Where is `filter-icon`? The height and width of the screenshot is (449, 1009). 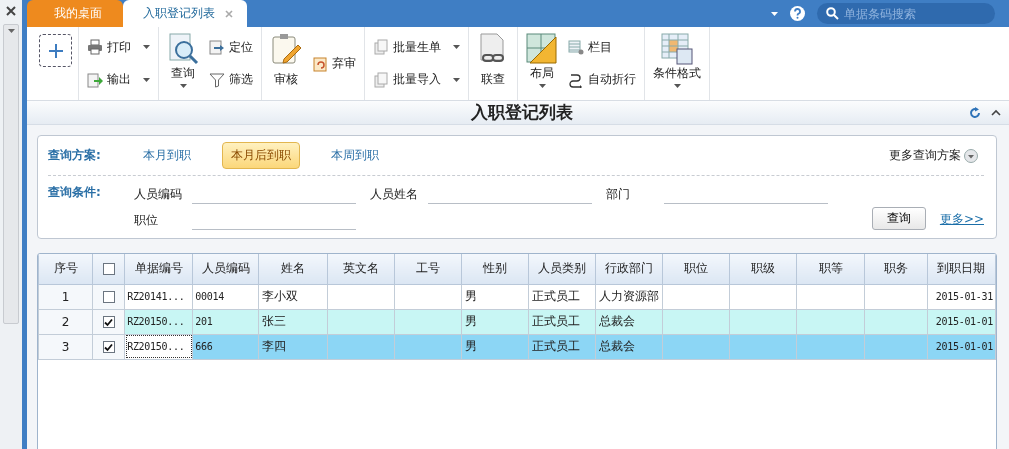
filter-icon is located at coordinates (217, 79).